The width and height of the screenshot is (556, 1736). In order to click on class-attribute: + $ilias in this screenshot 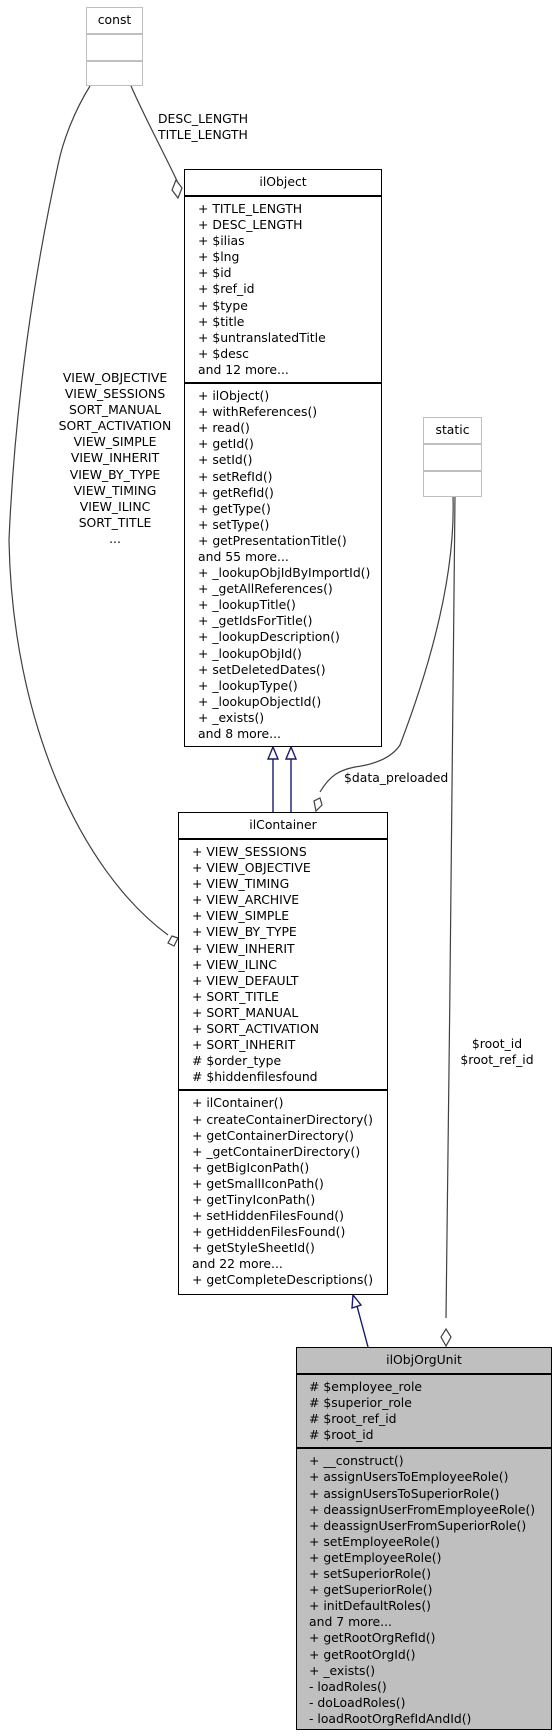, I will do `click(289, 241)`.